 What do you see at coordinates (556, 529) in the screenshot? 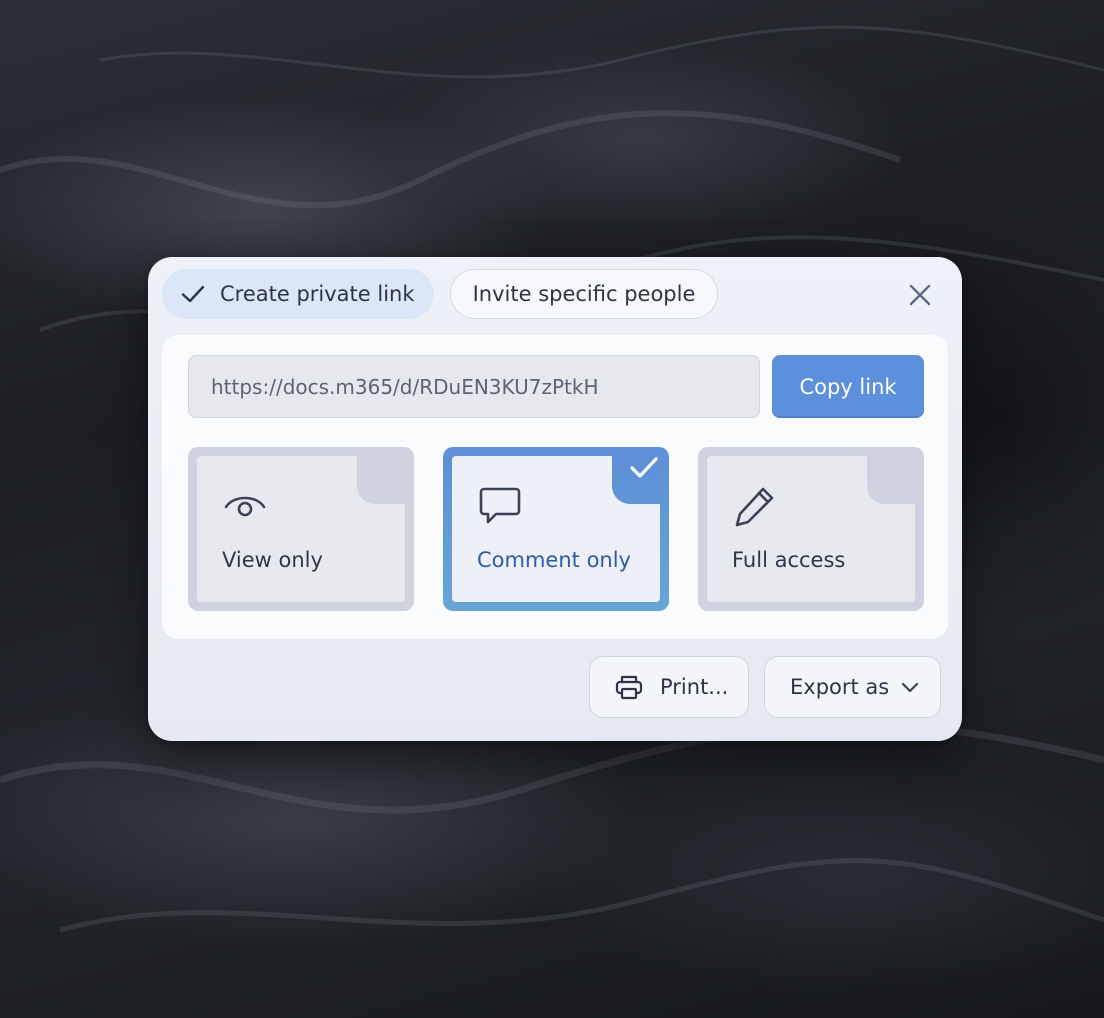
I see `access-option-comment-only: Comment only` at bounding box center [556, 529].